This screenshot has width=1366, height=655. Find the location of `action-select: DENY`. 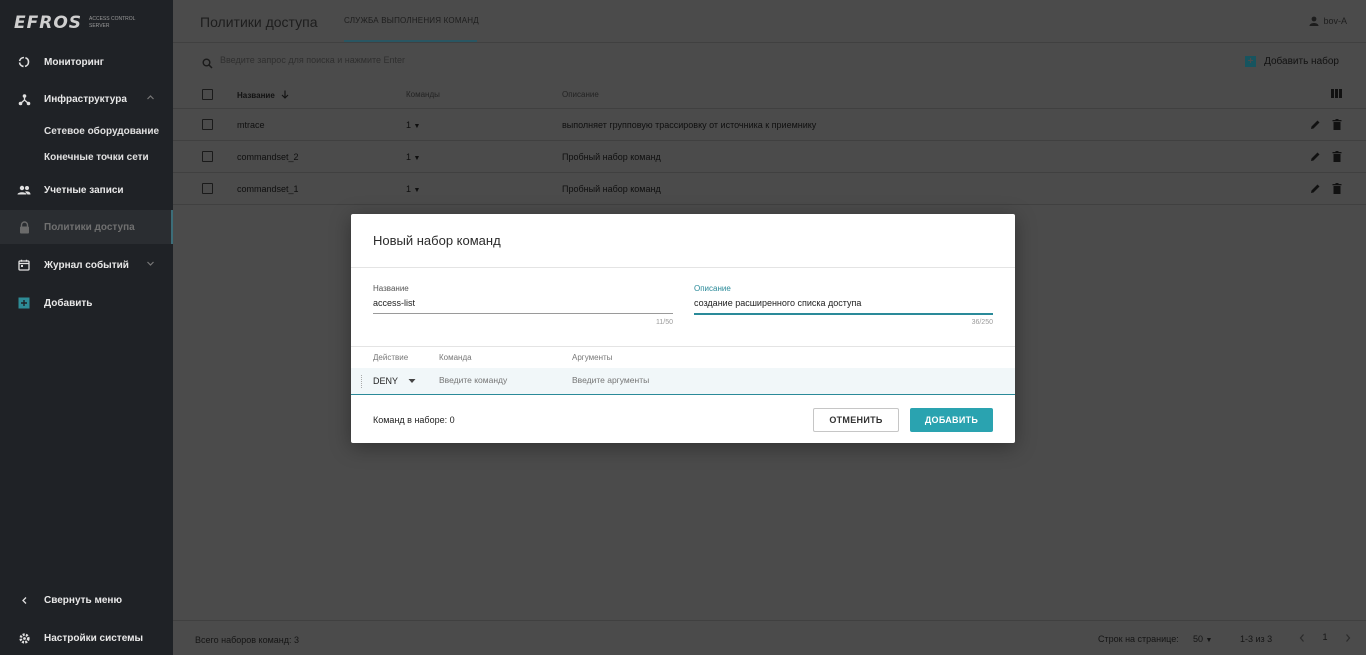

action-select: DENY is located at coordinates (394, 381).